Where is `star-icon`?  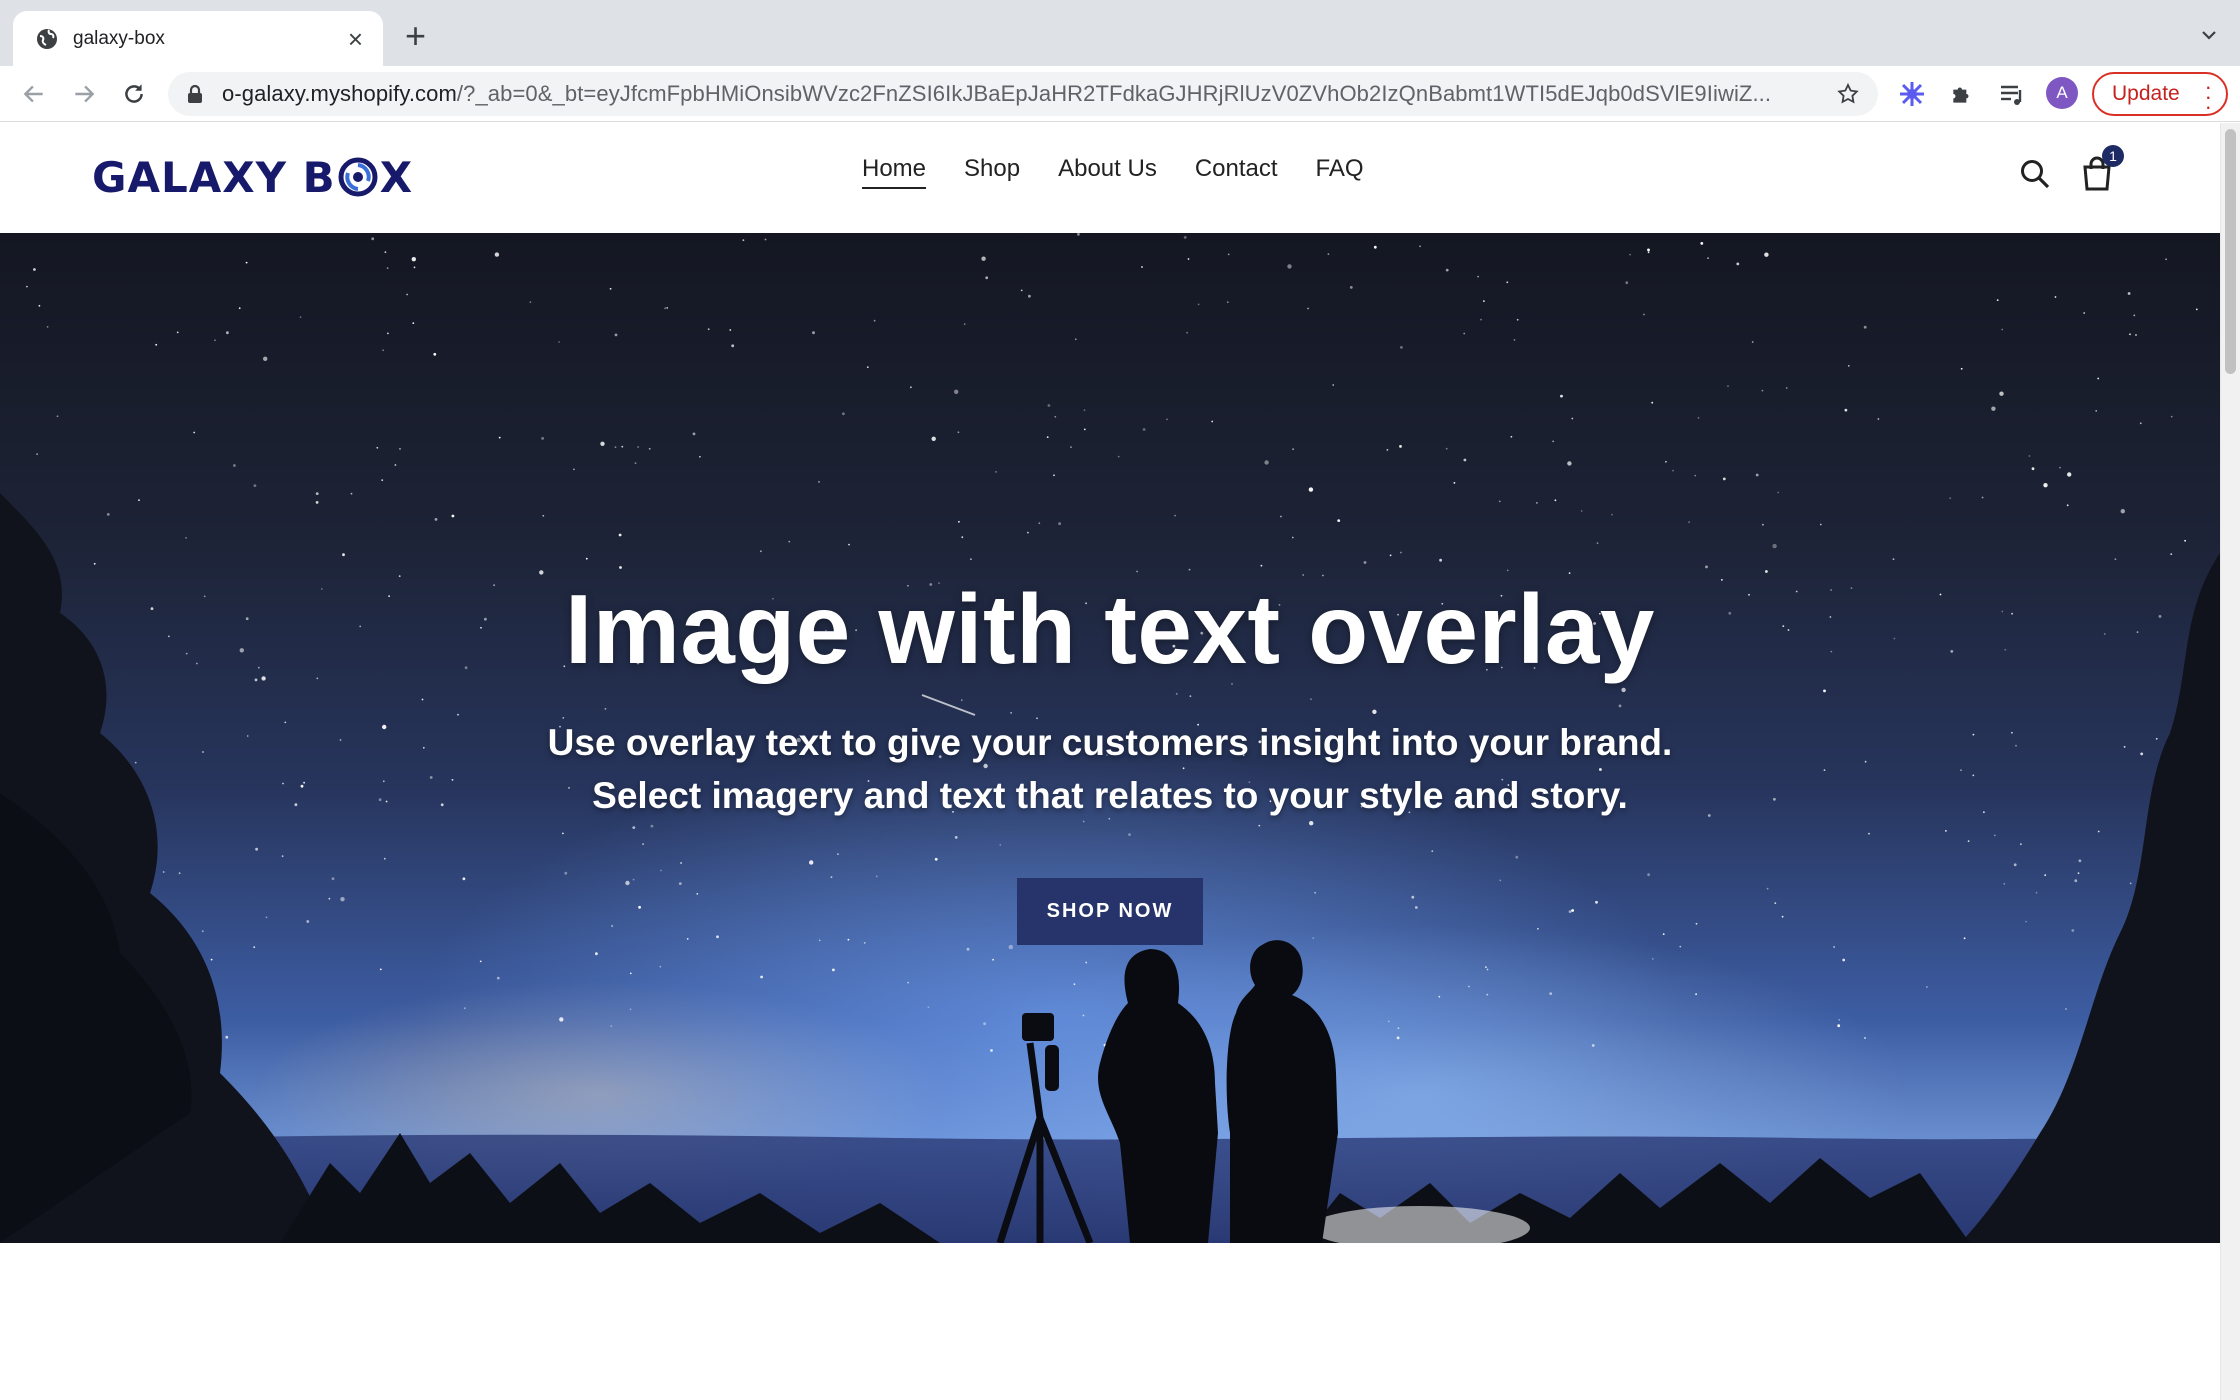 star-icon is located at coordinates (1848, 94).